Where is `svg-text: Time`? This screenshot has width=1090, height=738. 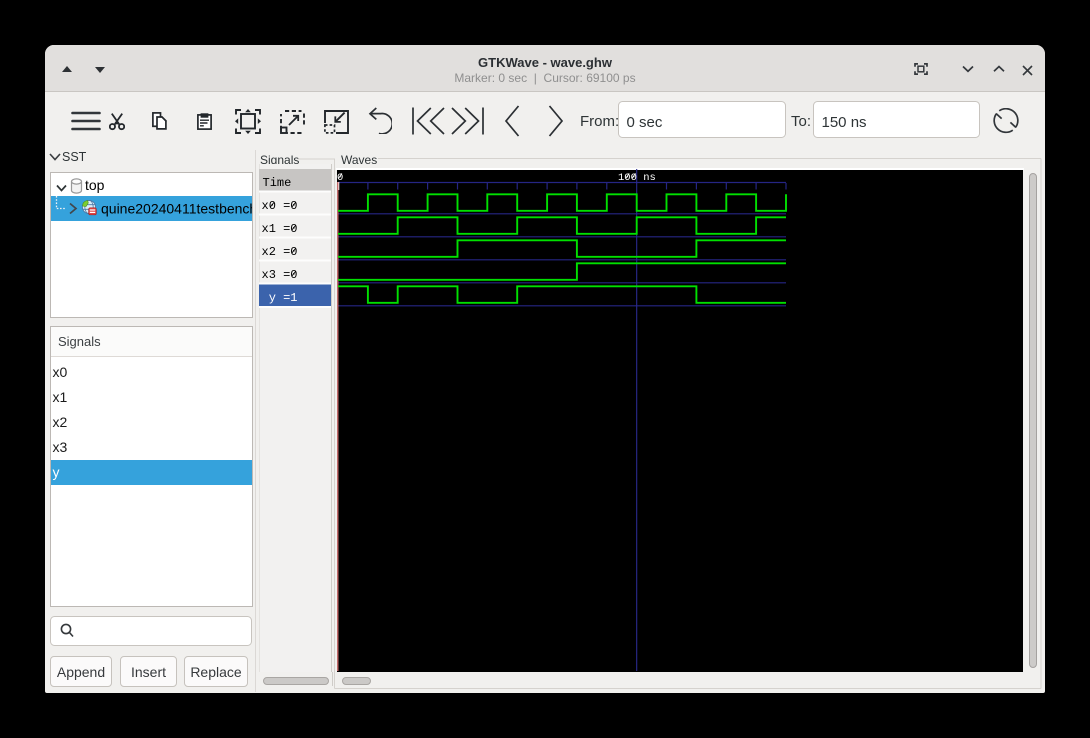 svg-text: Time is located at coordinates (277, 183).